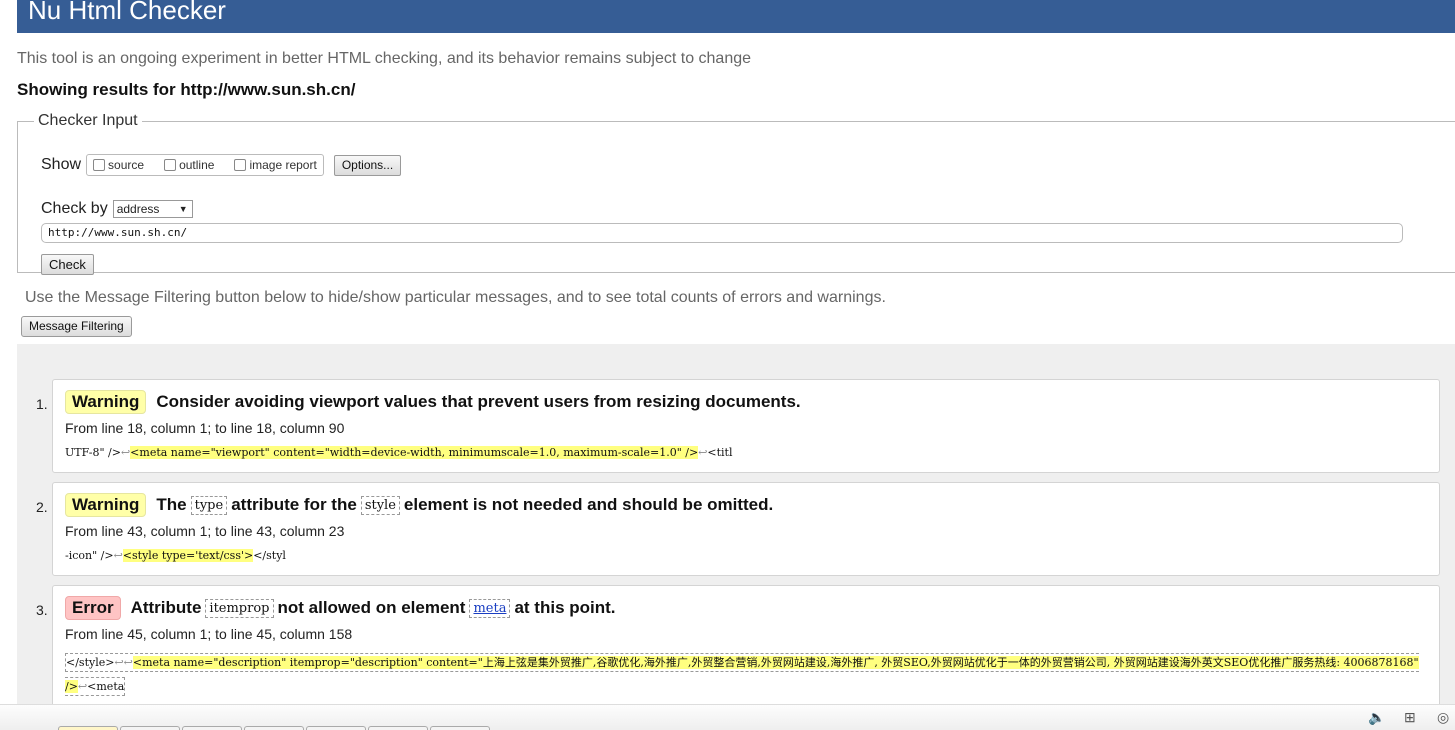 Image resolution: width=1455 pixels, height=730 pixels. Describe the element at coordinates (727, 717) in the screenshot. I see `taskbar: 🔈 ⊞ ◎` at that location.